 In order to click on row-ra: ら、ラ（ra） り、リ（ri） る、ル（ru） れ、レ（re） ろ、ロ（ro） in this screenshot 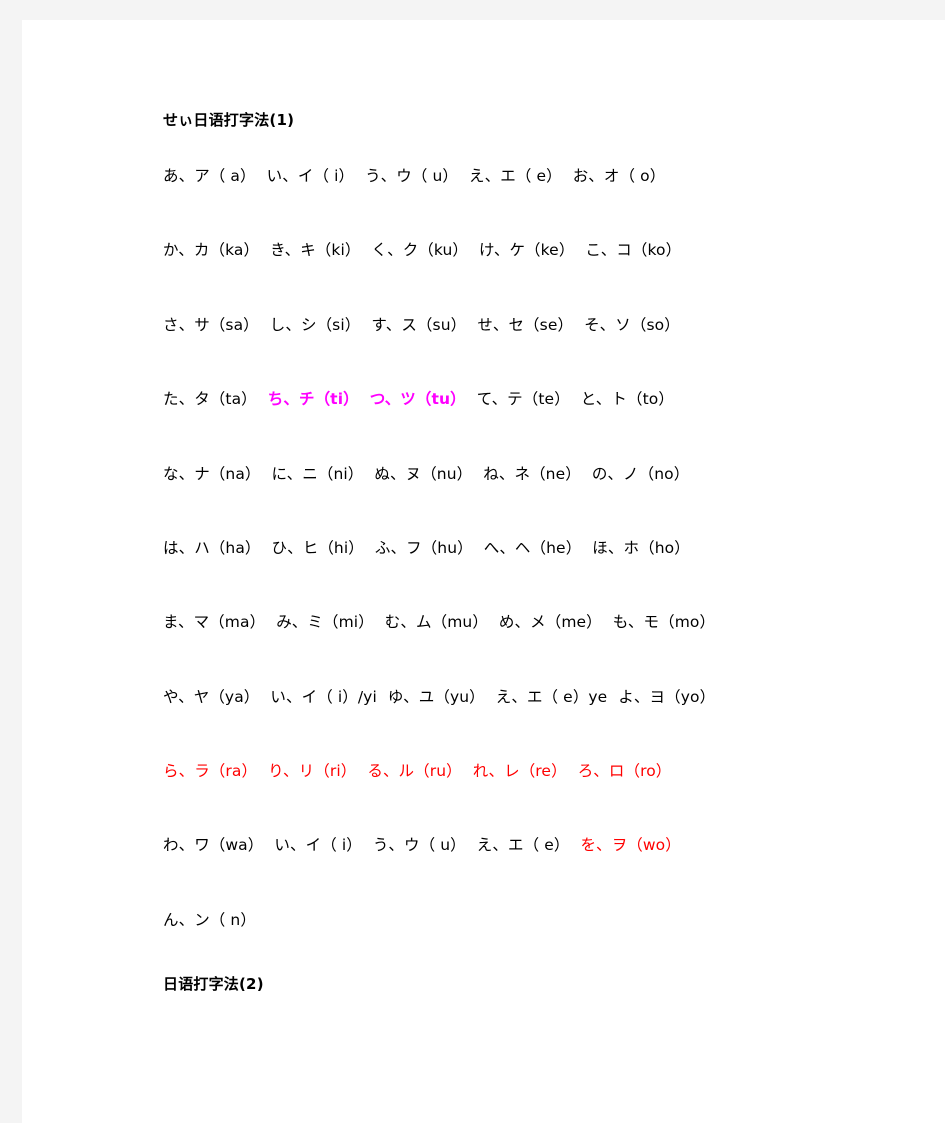, I will do `click(513, 771)`.